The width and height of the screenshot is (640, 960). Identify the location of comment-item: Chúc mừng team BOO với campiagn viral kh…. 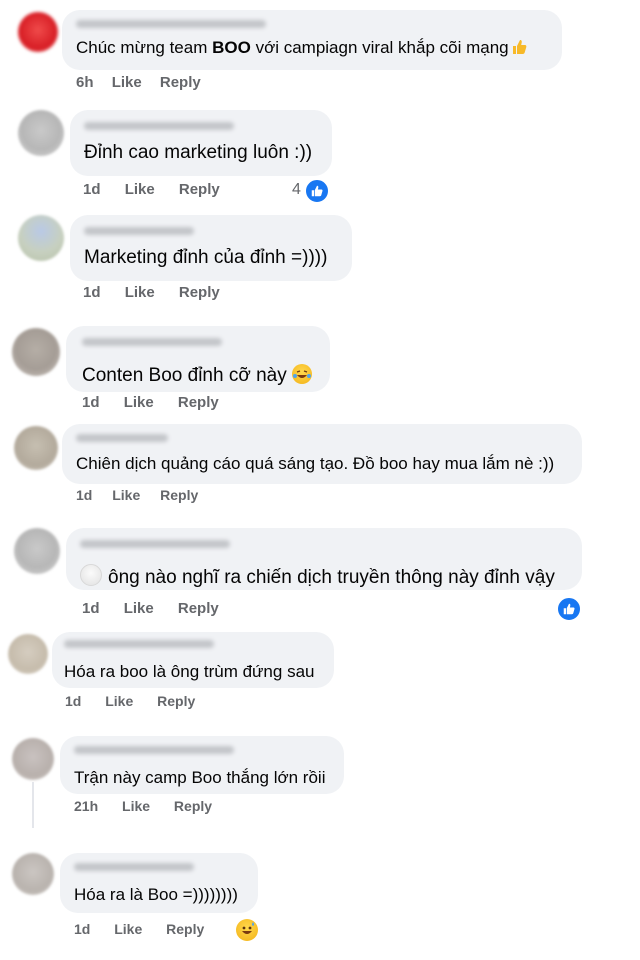
(320, 50).